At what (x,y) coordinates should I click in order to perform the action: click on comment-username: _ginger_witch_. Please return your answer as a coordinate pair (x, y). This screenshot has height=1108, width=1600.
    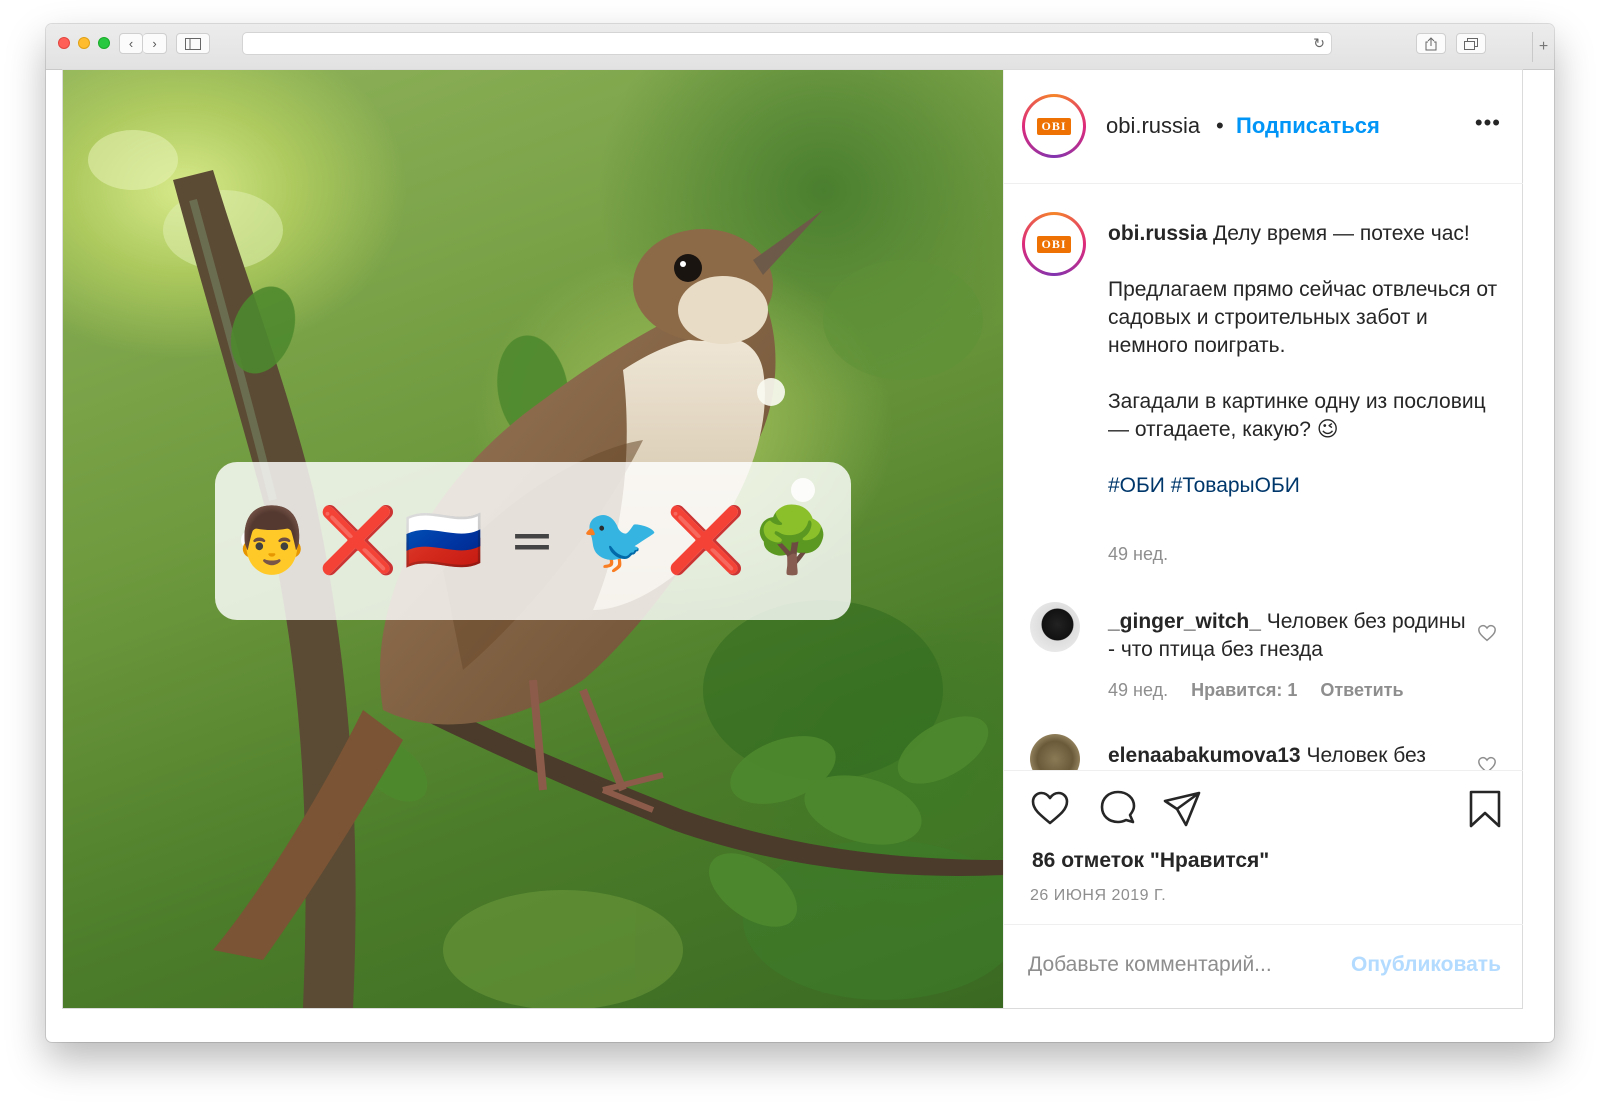
    Looking at the image, I should click on (1184, 621).